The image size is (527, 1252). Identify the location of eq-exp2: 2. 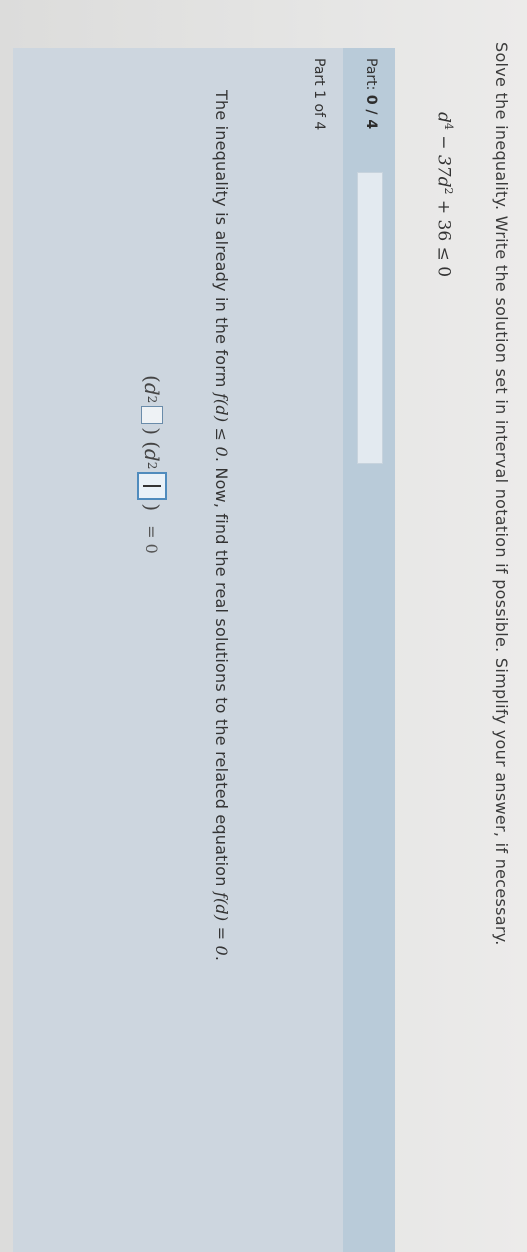
(152, 465).